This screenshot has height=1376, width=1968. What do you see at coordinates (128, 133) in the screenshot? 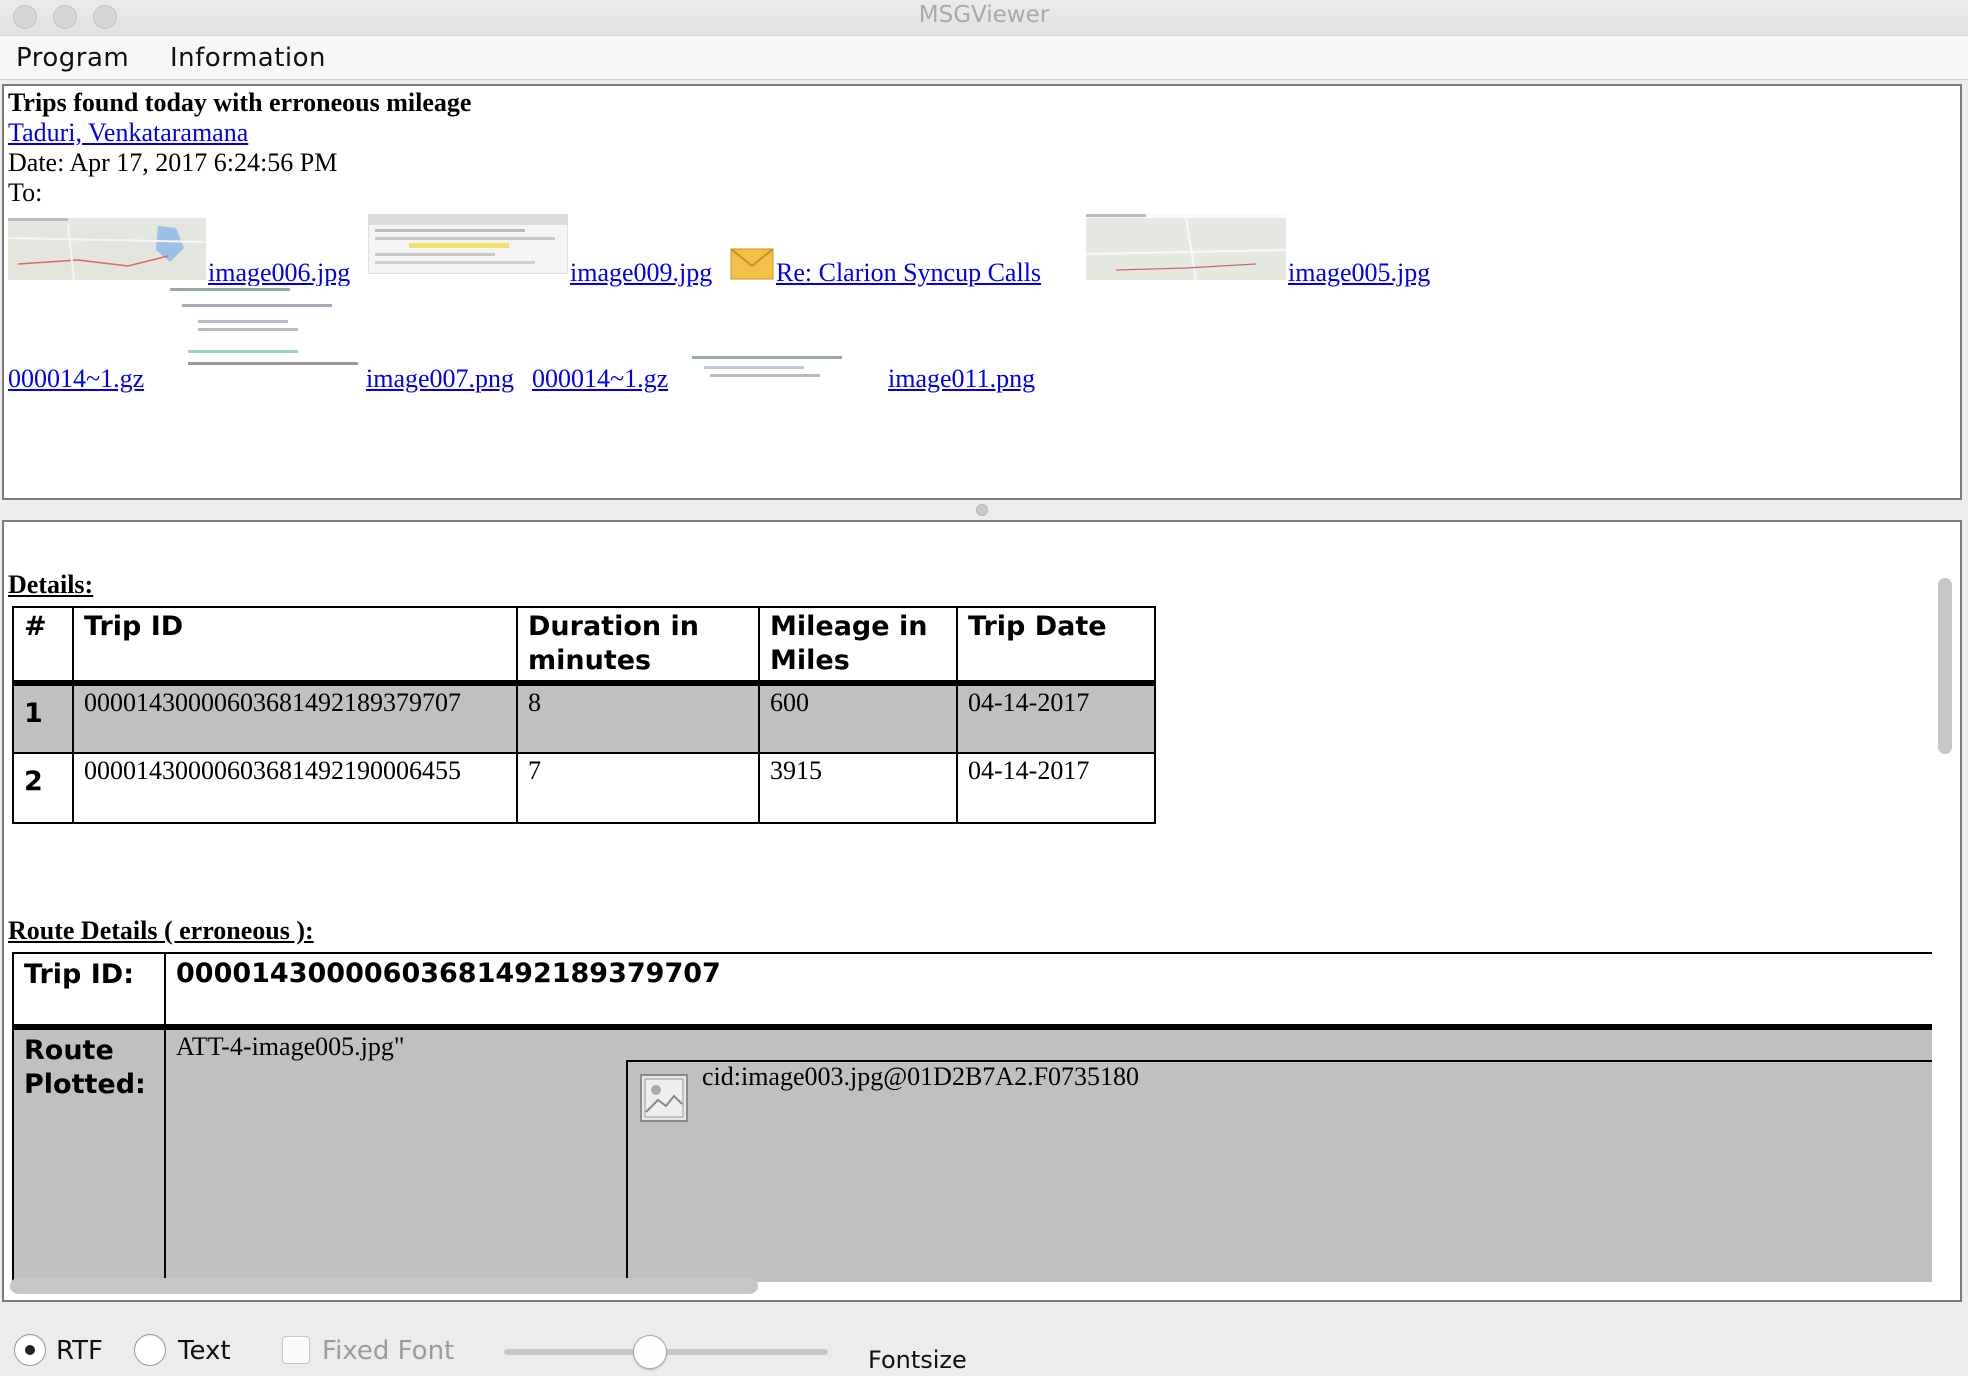
I see `sender-link: Taduri, Venkataramana` at bounding box center [128, 133].